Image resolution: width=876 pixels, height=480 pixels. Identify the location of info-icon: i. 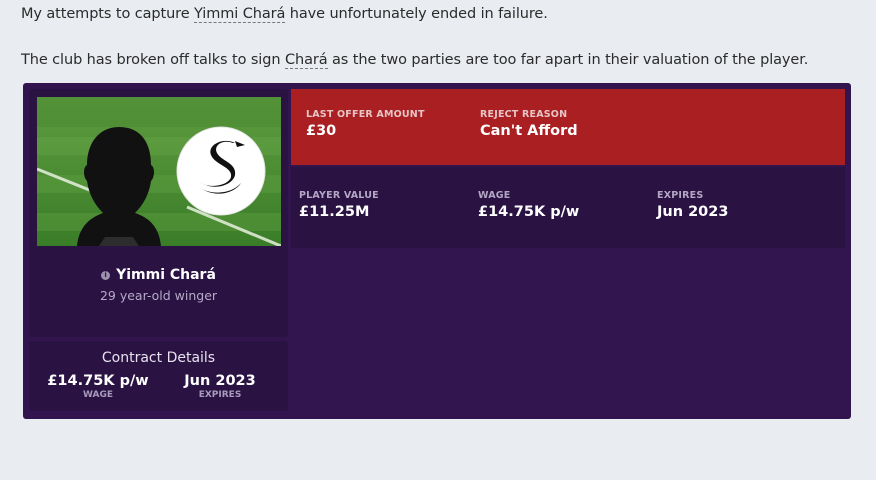
(106, 275).